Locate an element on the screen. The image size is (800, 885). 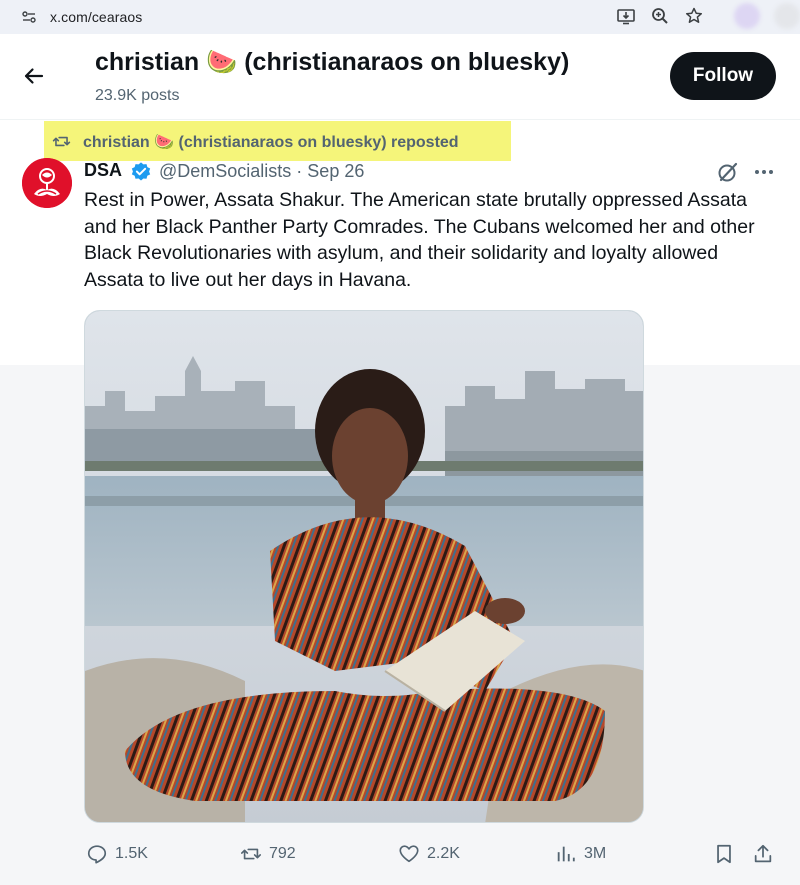
repost-action-icon is located at coordinates (251, 854).